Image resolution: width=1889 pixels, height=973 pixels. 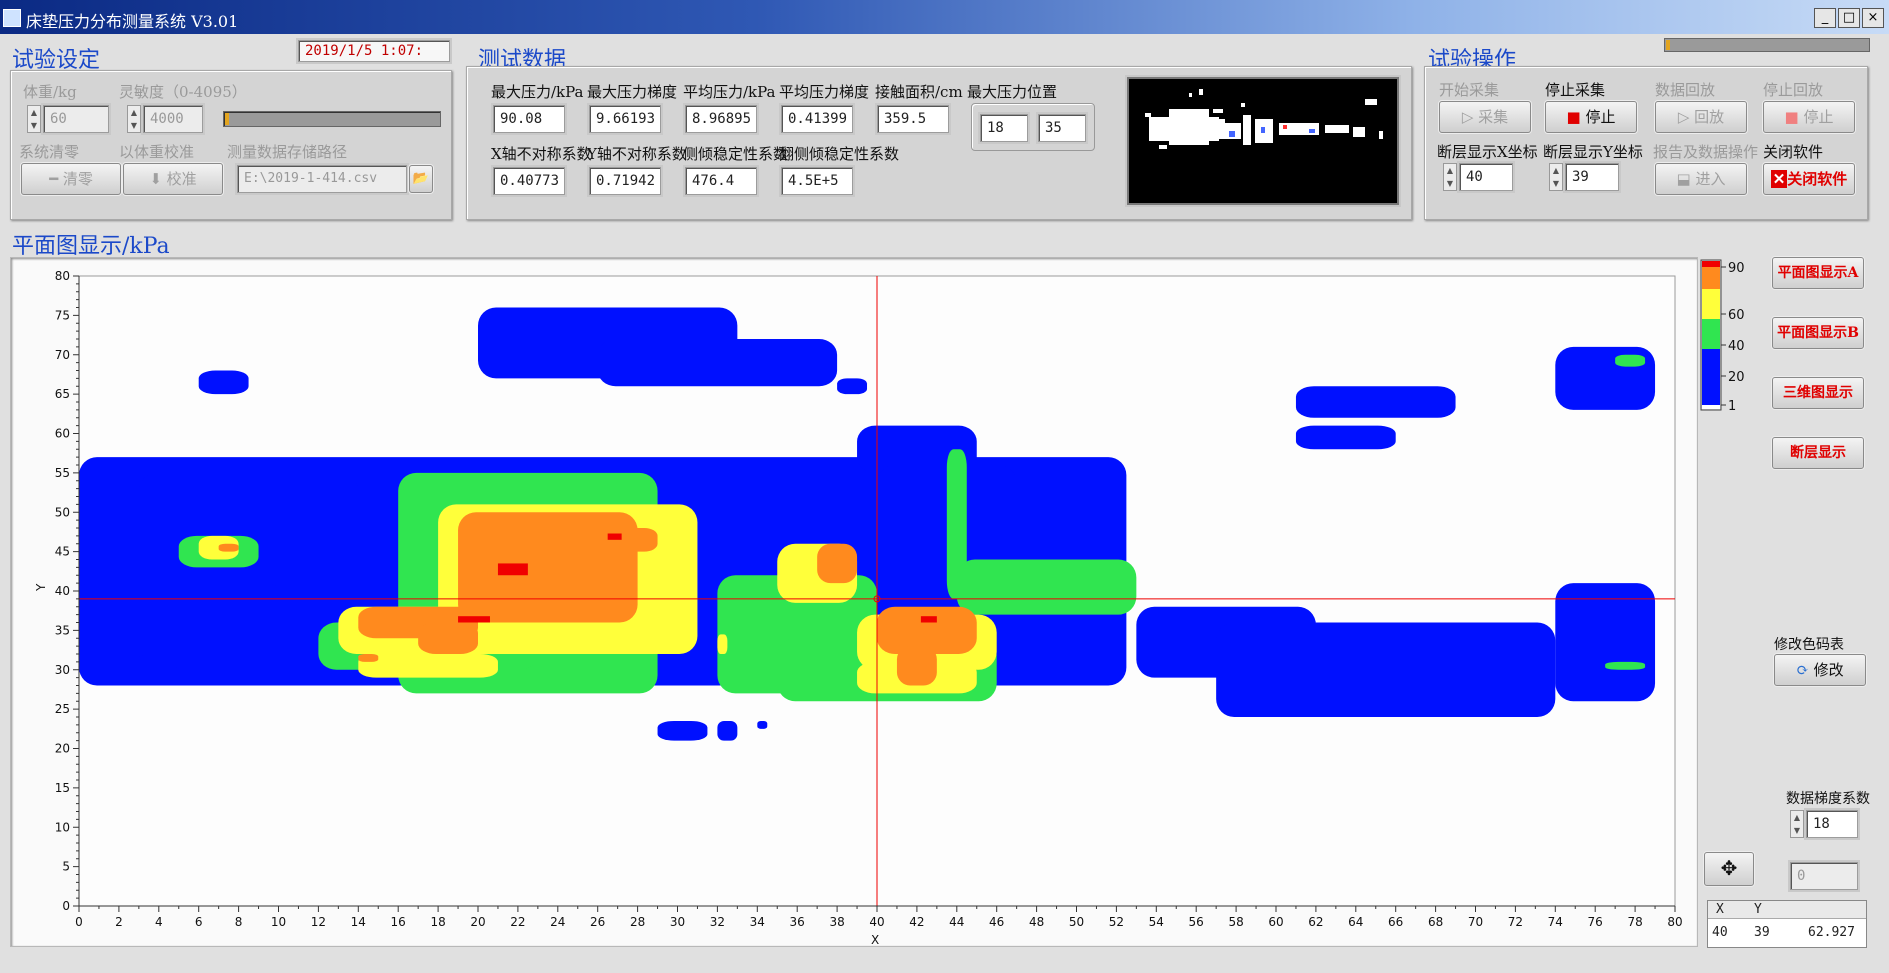 What do you see at coordinates (1515, 922) in the screenshot?
I see `x-tick-label: 72` at bounding box center [1515, 922].